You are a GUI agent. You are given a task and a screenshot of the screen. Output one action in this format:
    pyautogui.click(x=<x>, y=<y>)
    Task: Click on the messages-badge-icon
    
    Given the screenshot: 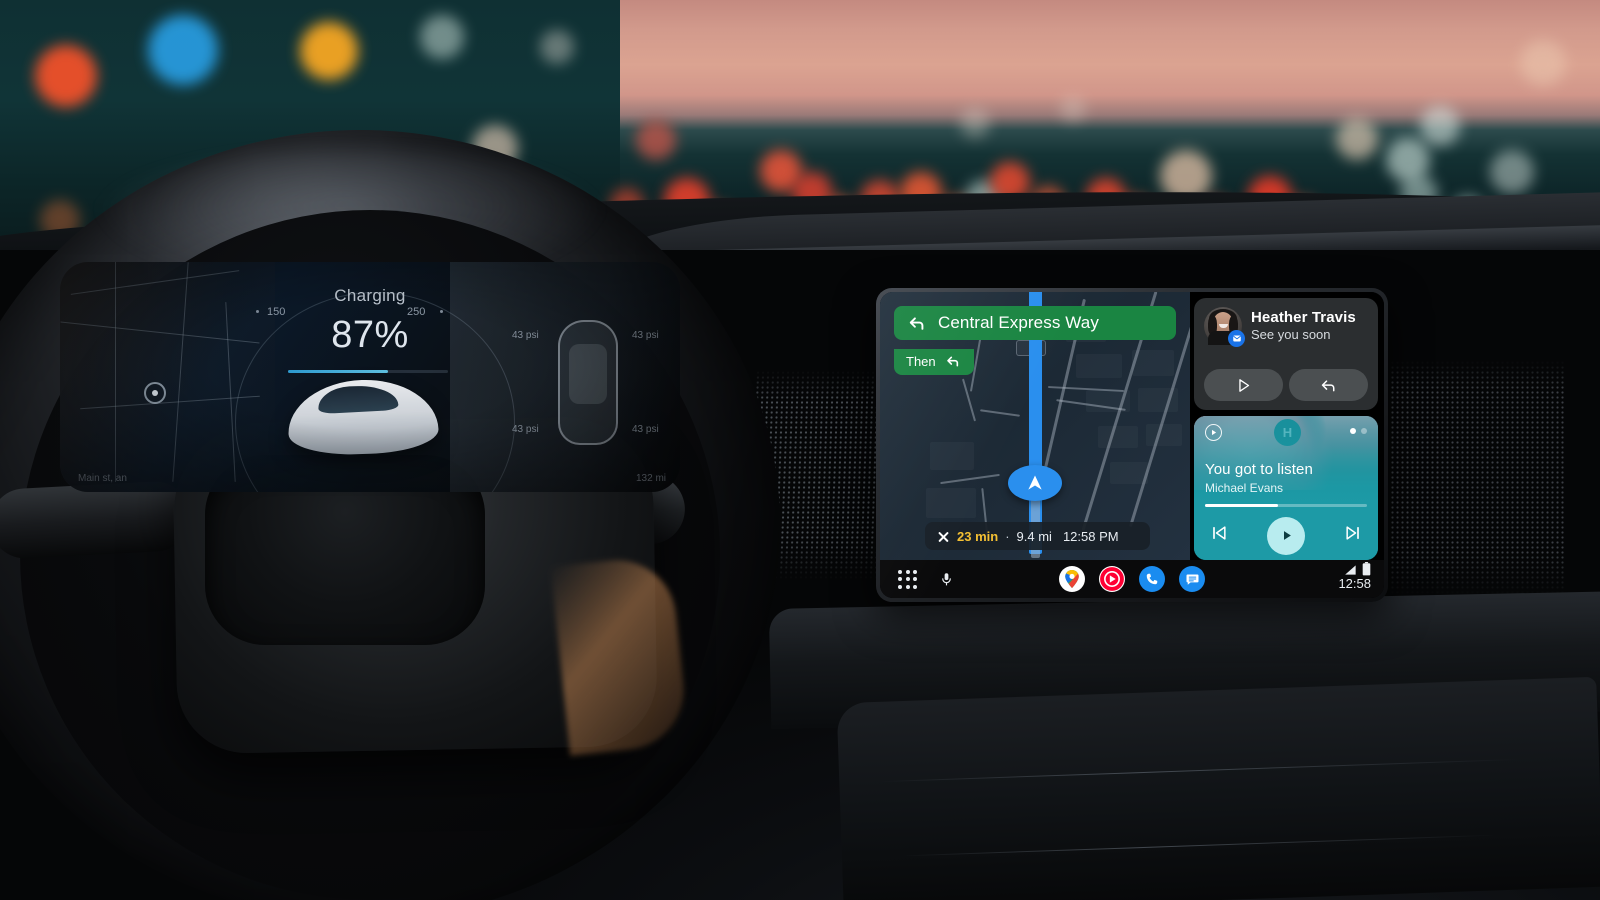 What is the action you would take?
    pyautogui.click(x=1236, y=338)
    